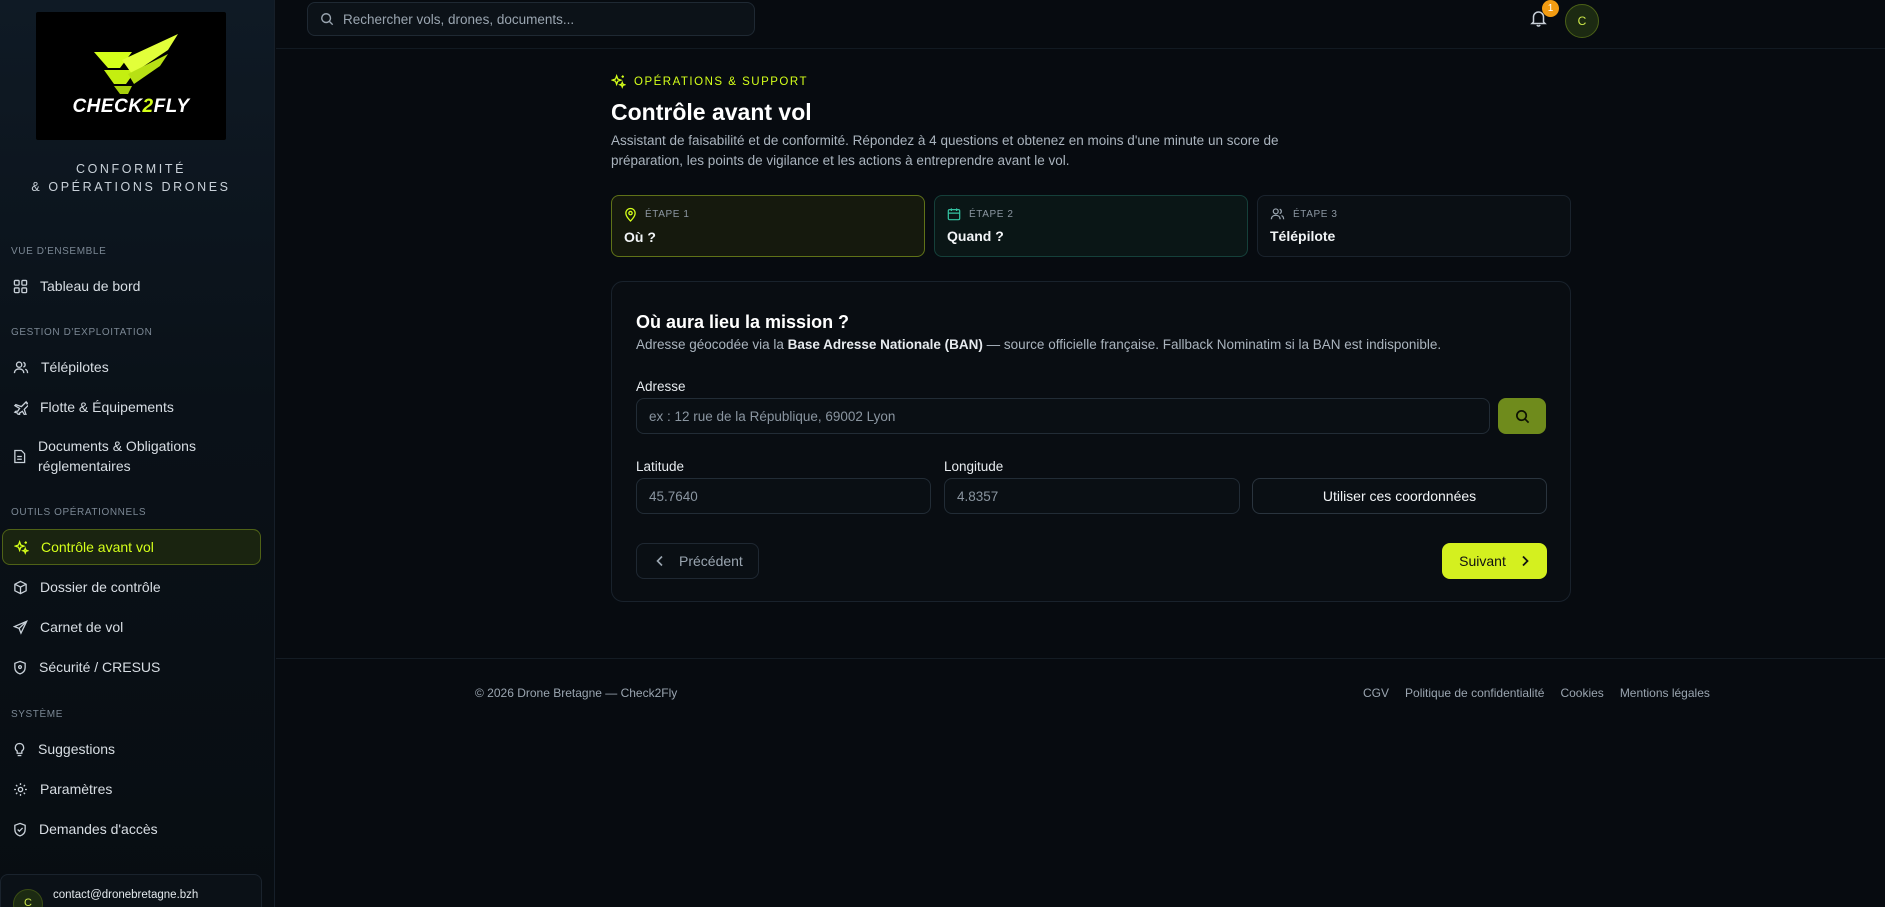  What do you see at coordinates (1315, 214) in the screenshot?
I see `step-kicker: ÉTAPE 3` at bounding box center [1315, 214].